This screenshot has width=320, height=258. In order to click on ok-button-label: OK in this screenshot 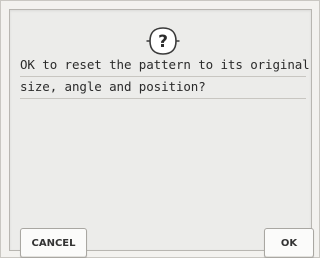, I will do `click(289, 243)`.